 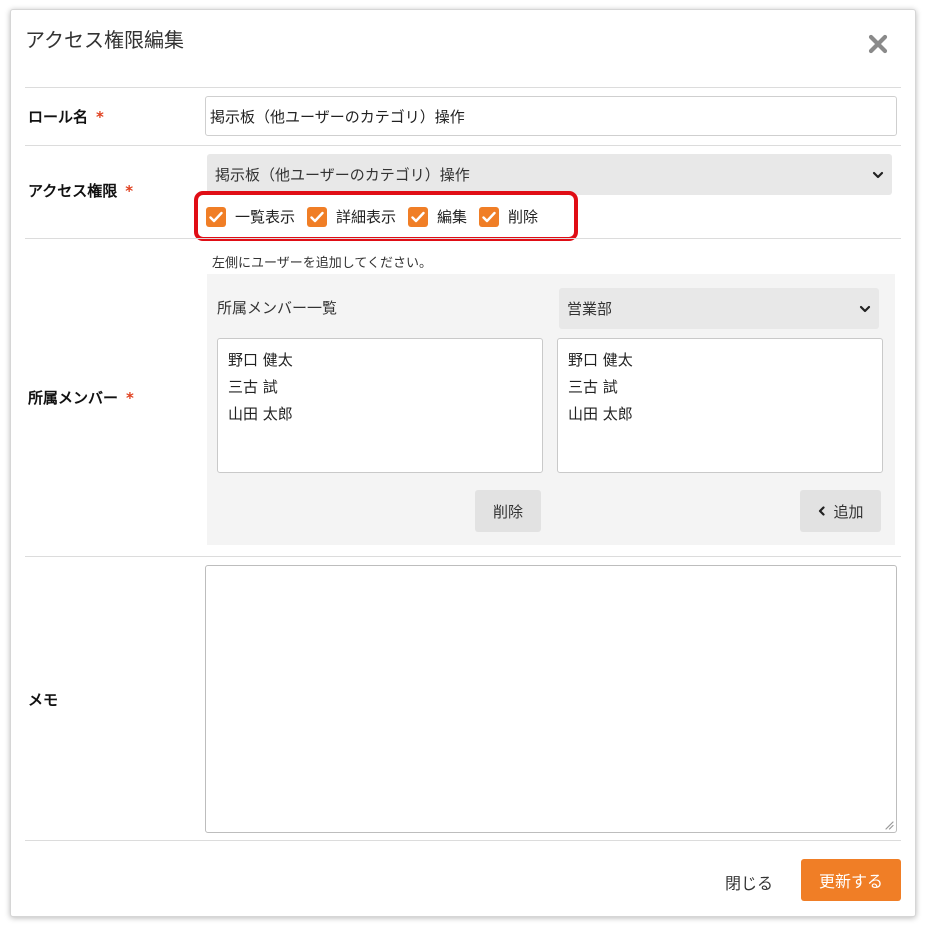 I want to click on access-label: アクセス権限 *, so click(x=81, y=191).